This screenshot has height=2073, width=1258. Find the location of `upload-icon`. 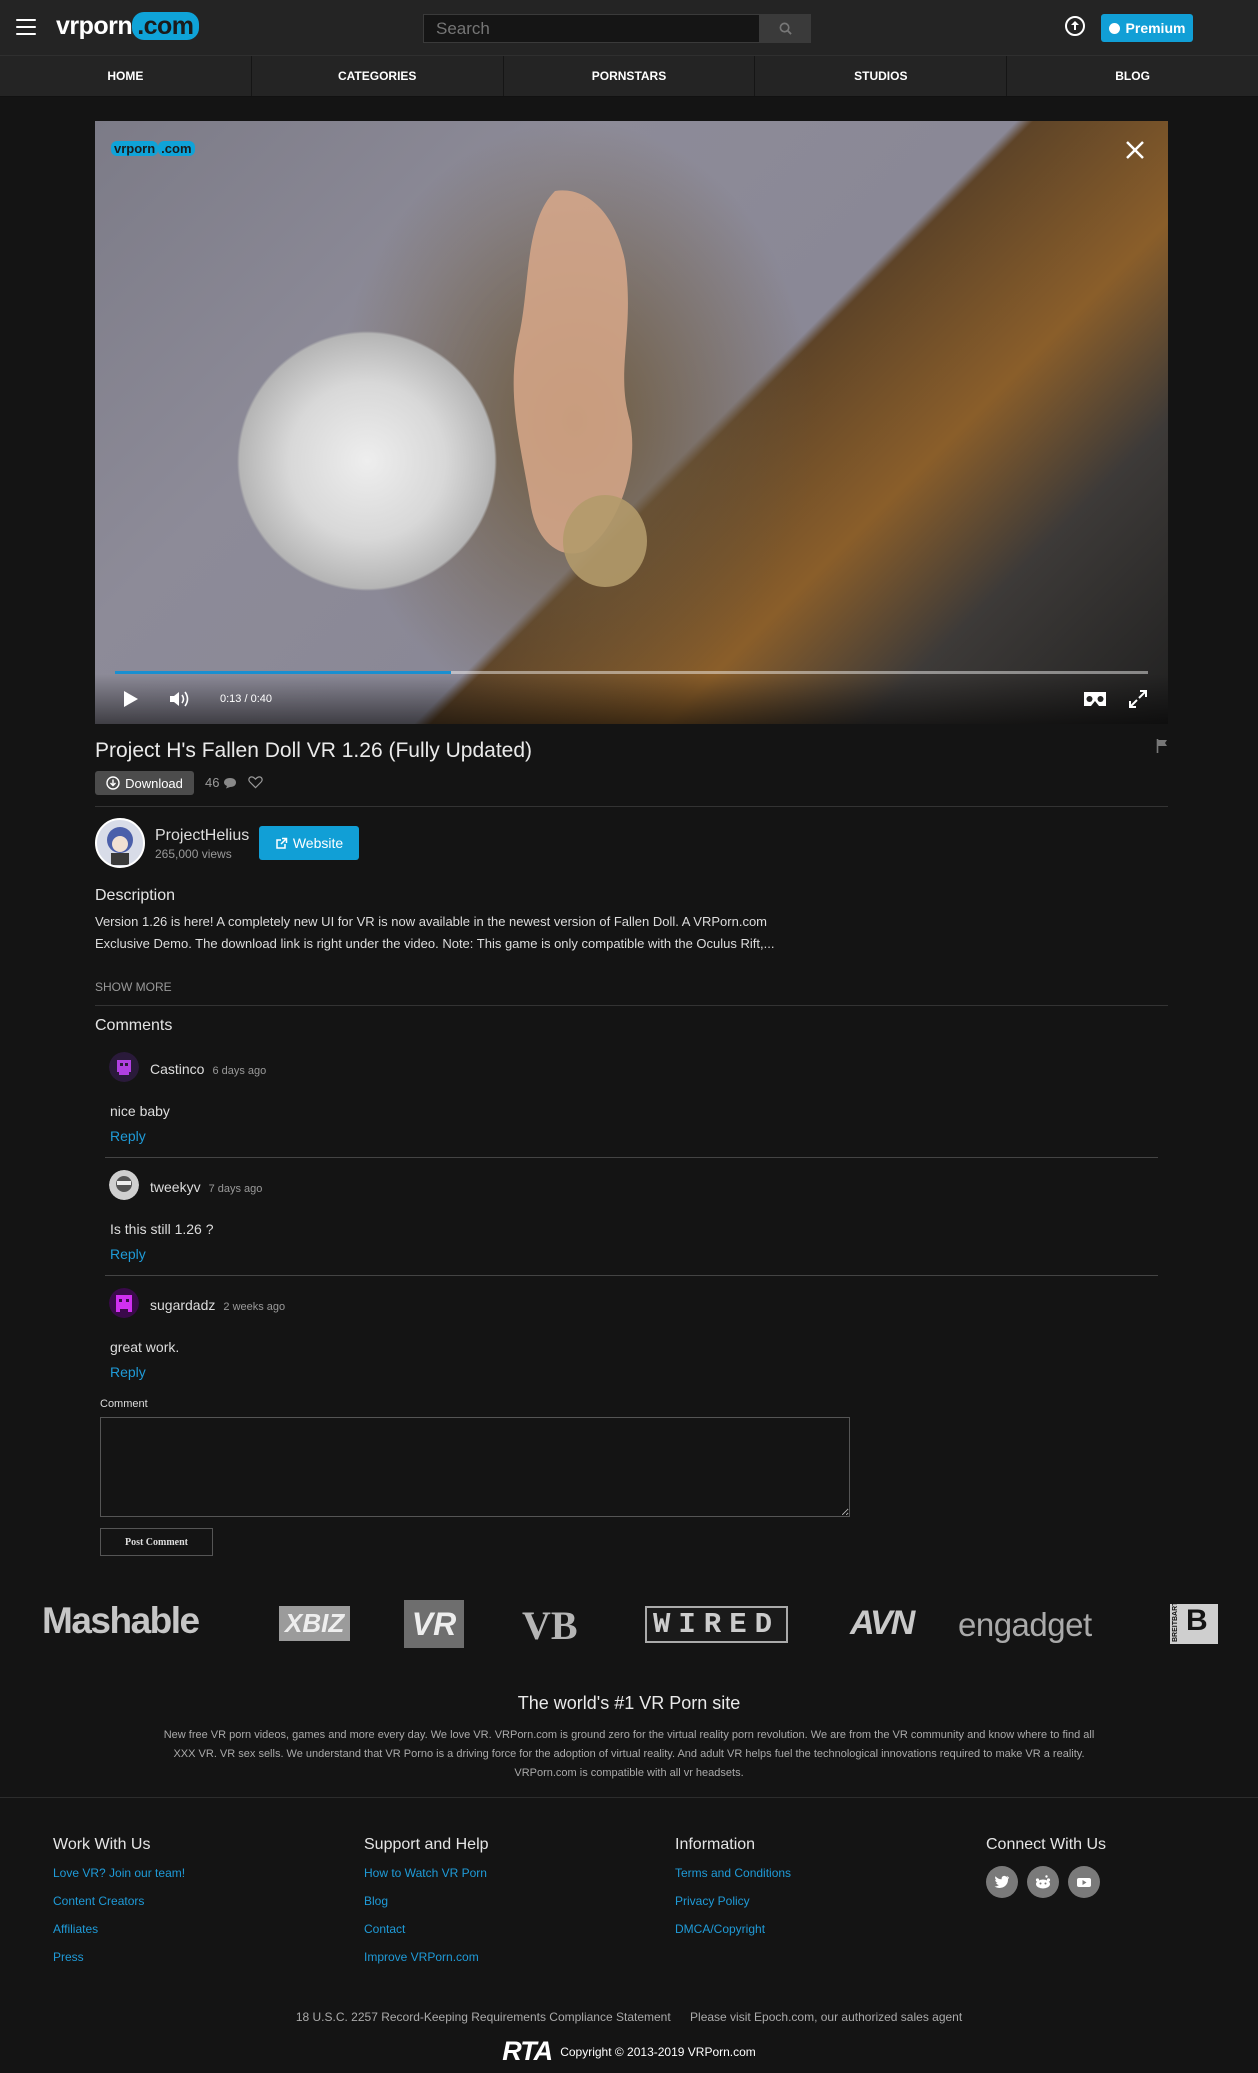

upload-icon is located at coordinates (1075, 26).